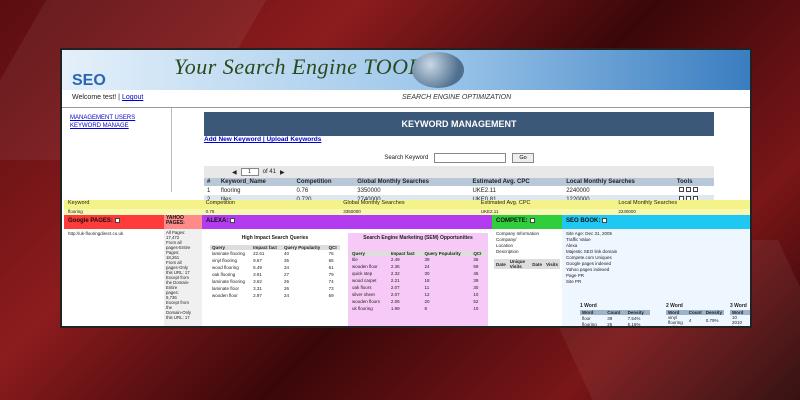 The image size is (800, 400). I want to click on column-header: Keyword_Name, so click(255, 182).